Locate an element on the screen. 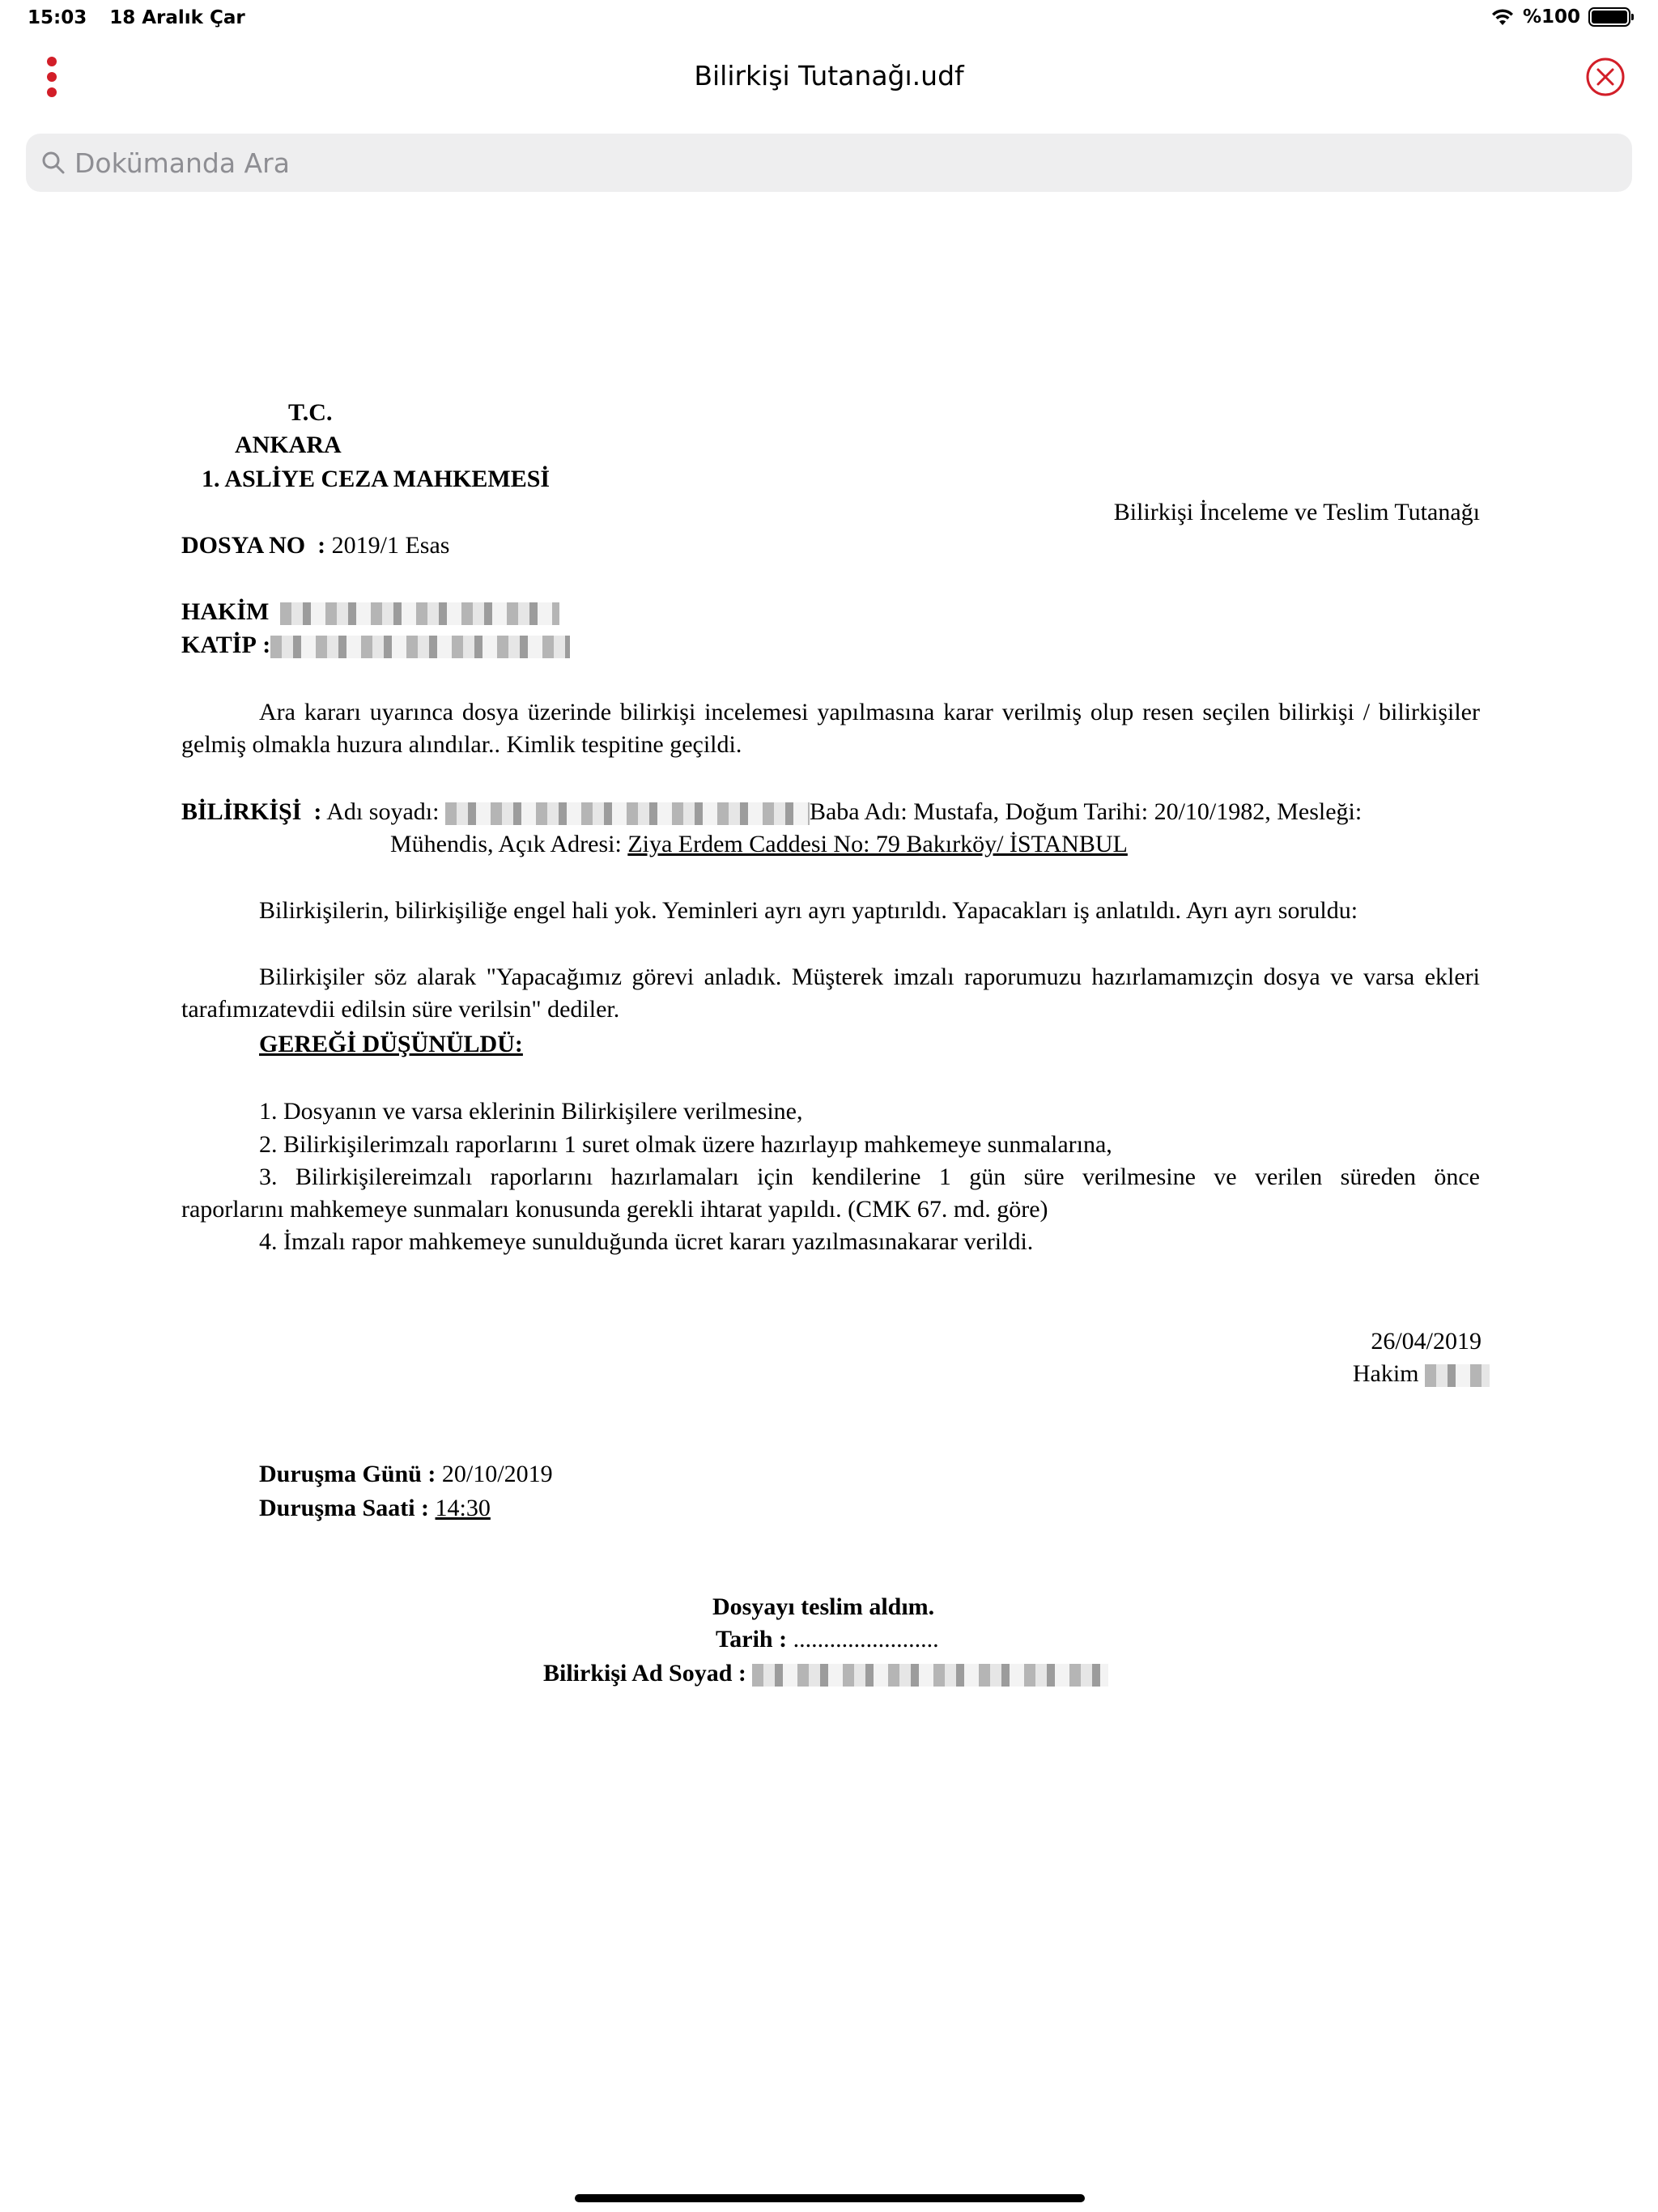 Image resolution: width=1658 pixels, height=2212 pixels. home-indicator is located at coordinates (830, 2198).